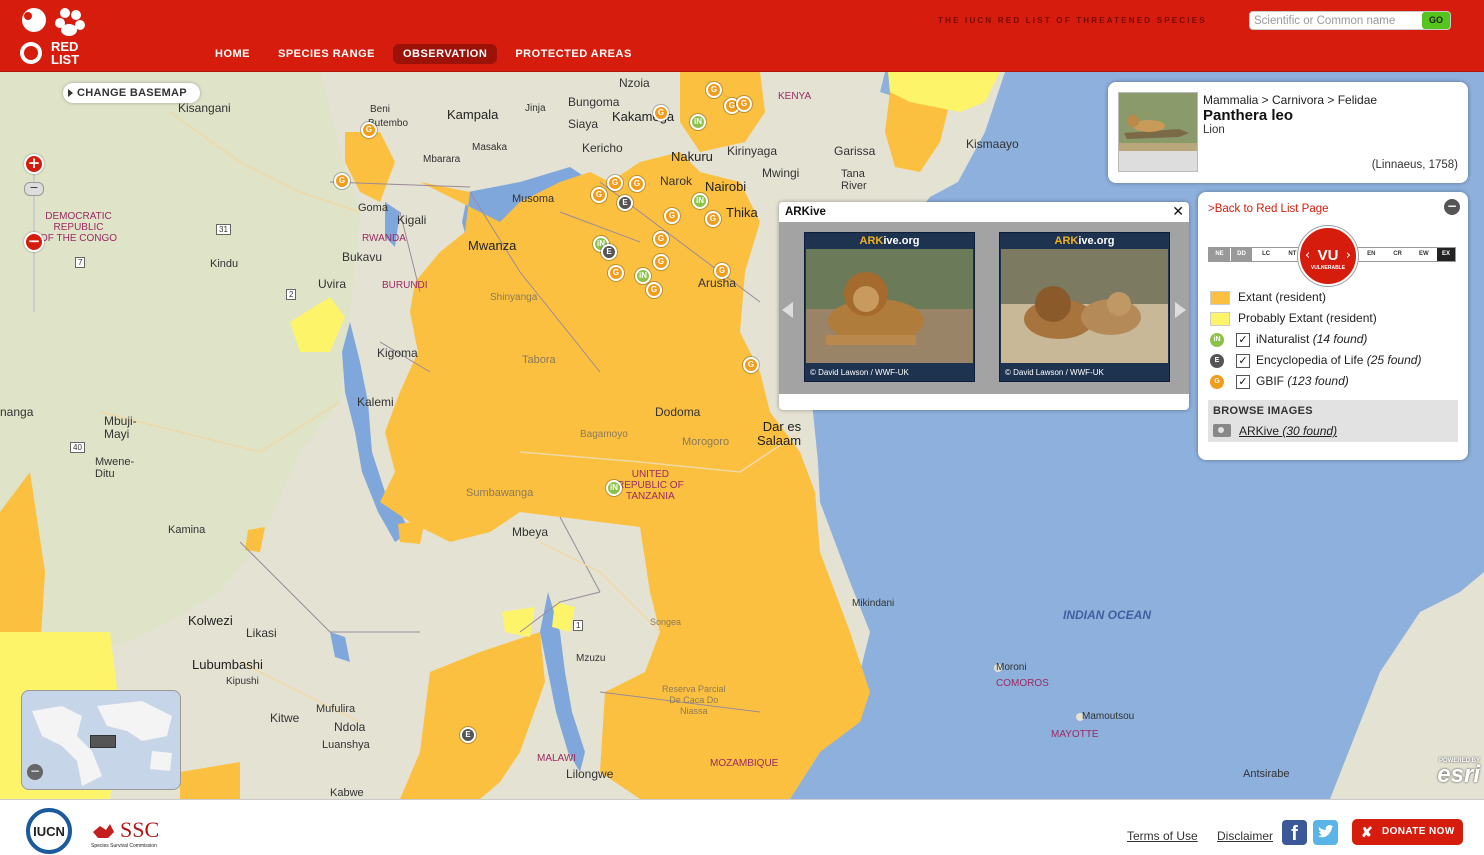 This screenshot has height=855, width=1484. I want to click on zoom-in-button: +, so click(34, 164).